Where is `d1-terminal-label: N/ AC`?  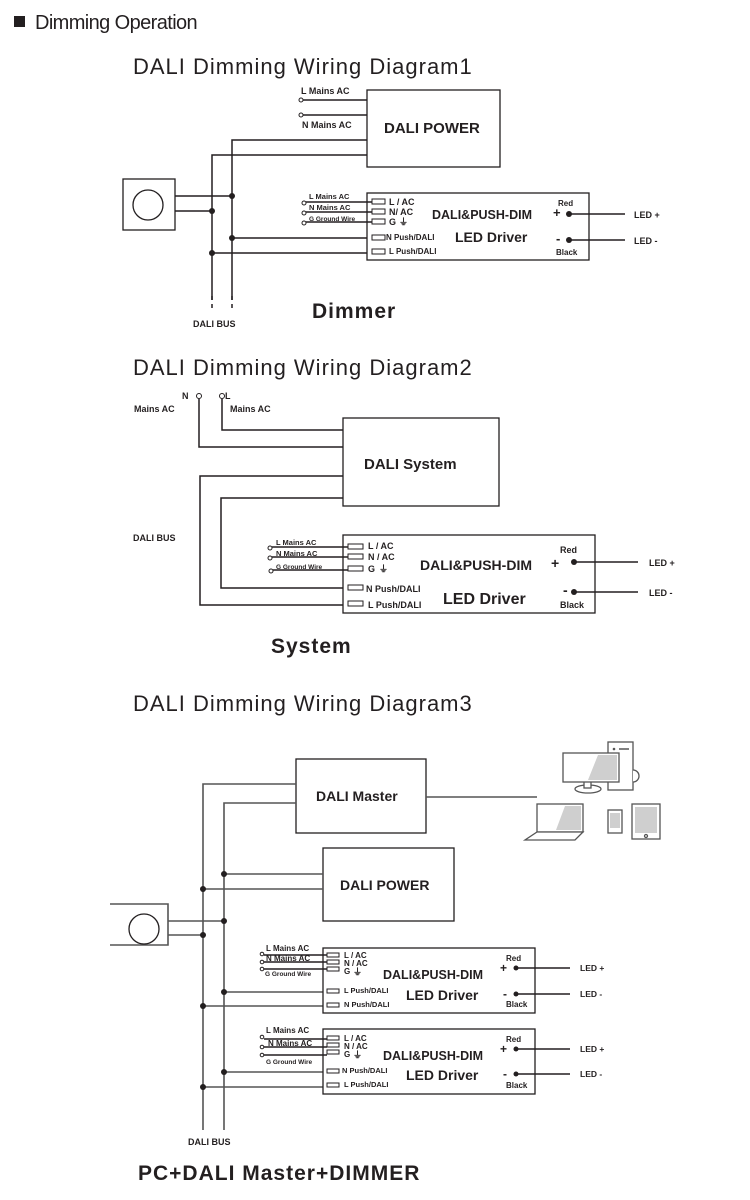
d1-terminal-label: N/ AC is located at coordinates (401, 212).